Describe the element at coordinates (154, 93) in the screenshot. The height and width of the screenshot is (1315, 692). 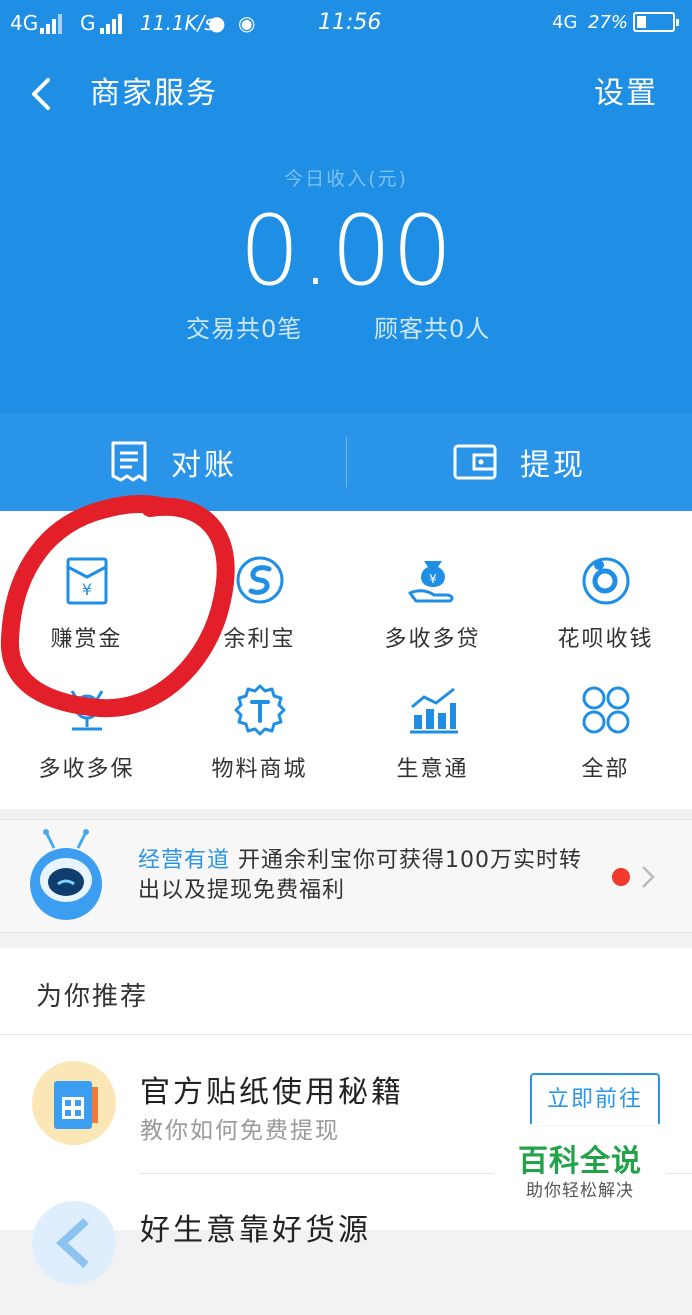
I see `page-title: 商家服务` at that location.